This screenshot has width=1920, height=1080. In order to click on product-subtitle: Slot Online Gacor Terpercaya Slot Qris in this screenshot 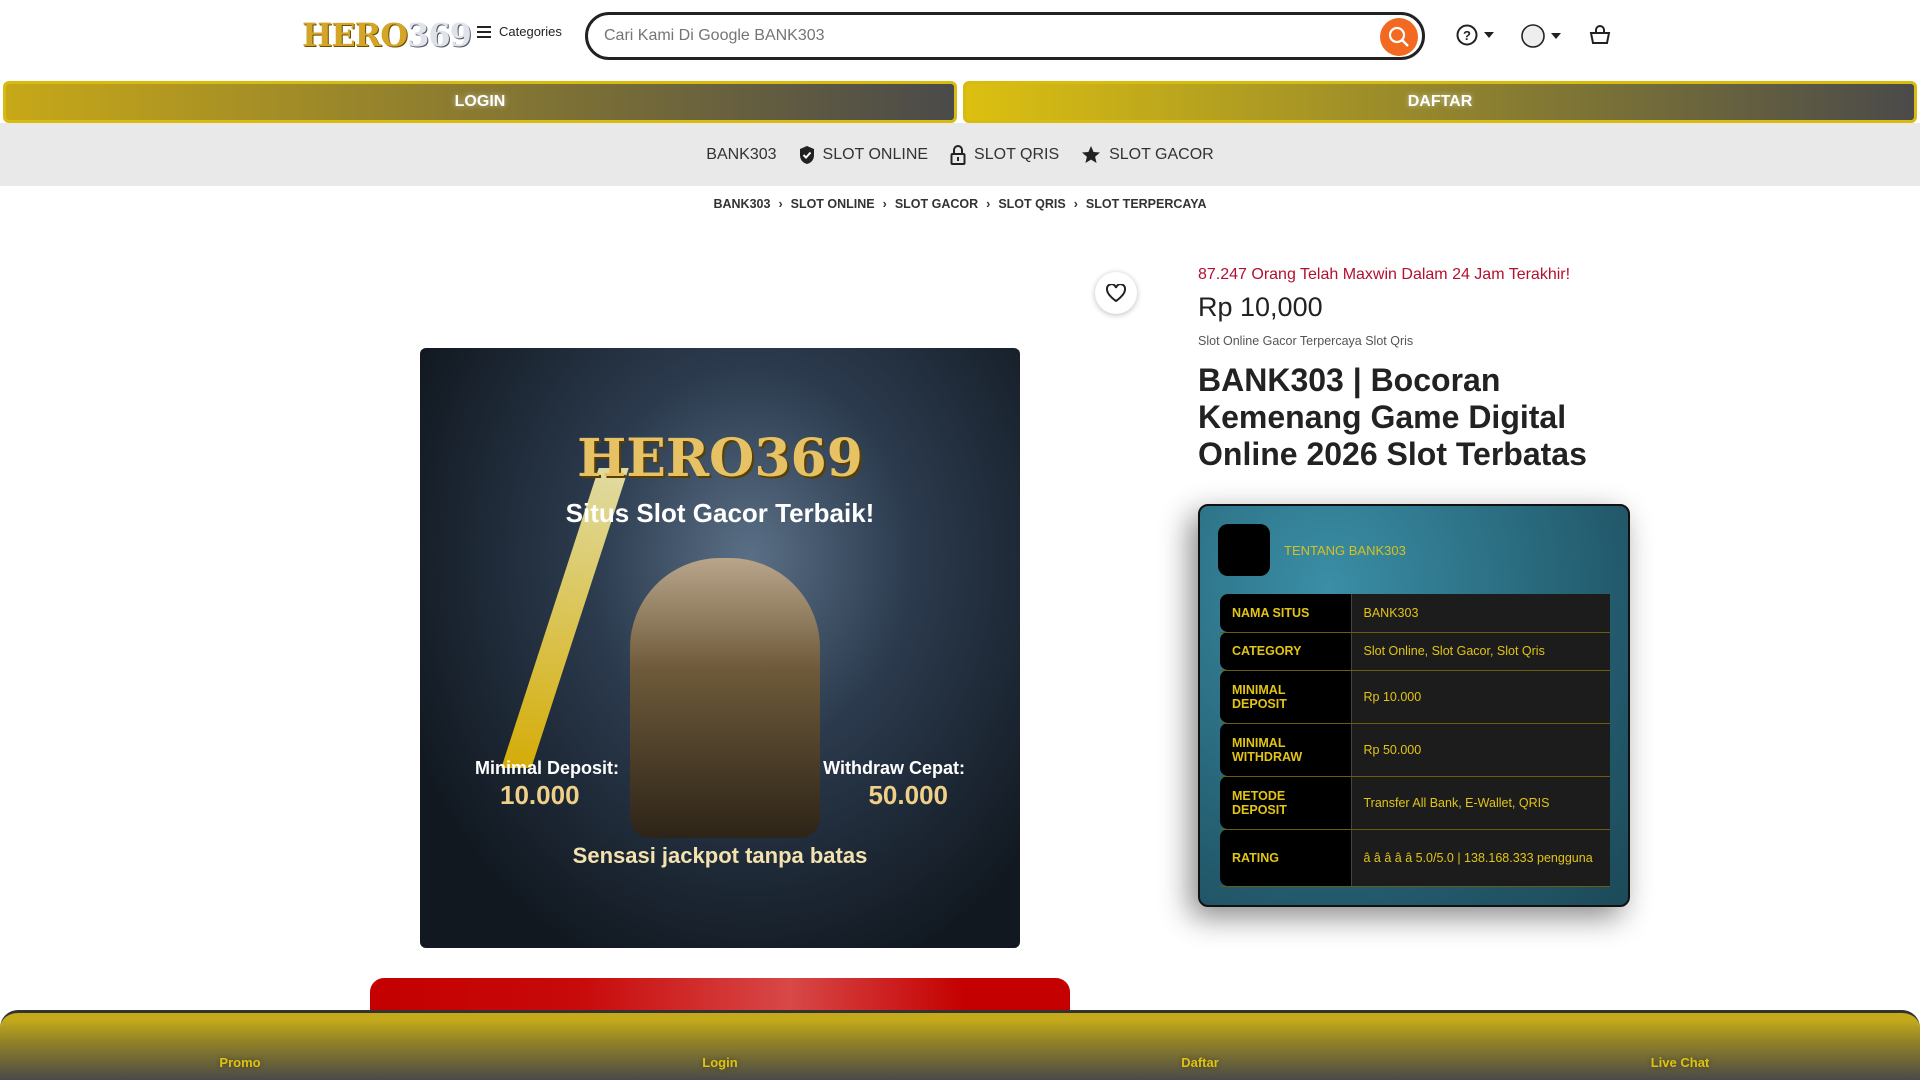, I will do `click(1306, 341)`.